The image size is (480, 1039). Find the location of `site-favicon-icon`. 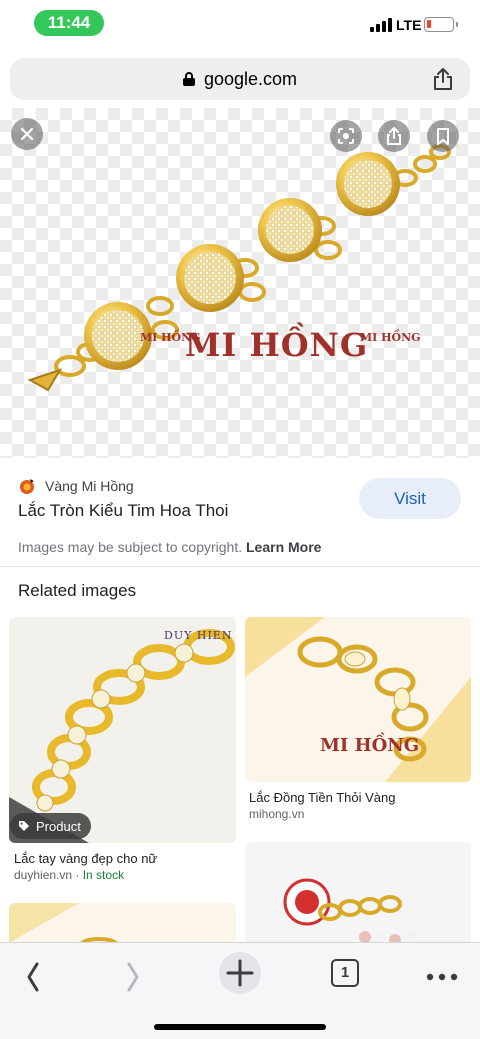

site-favicon-icon is located at coordinates (27, 486).